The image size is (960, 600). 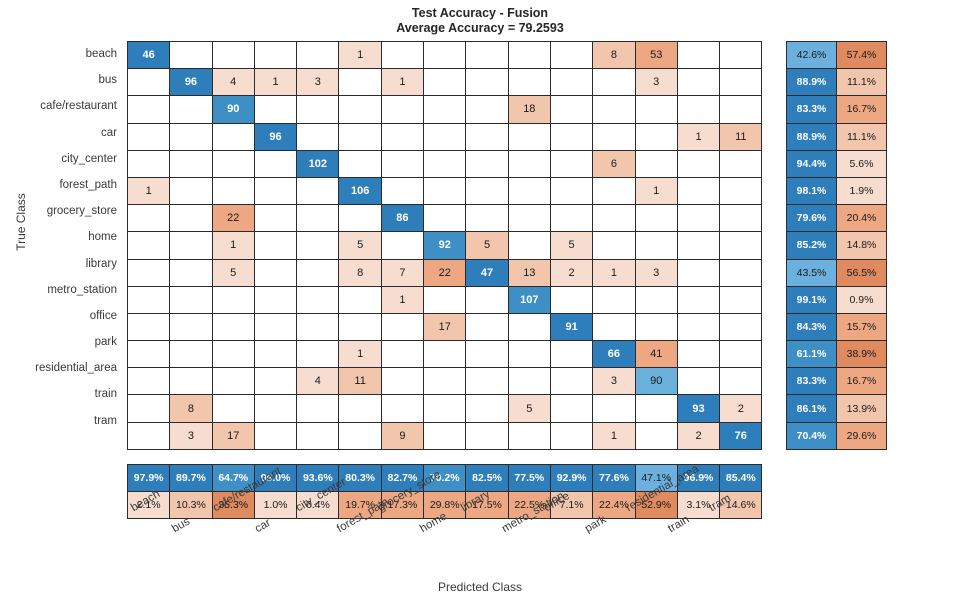 What do you see at coordinates (76, 368) in the screenshot?
I see `true-class-label: residential_area` at bounding box center [76, 368].